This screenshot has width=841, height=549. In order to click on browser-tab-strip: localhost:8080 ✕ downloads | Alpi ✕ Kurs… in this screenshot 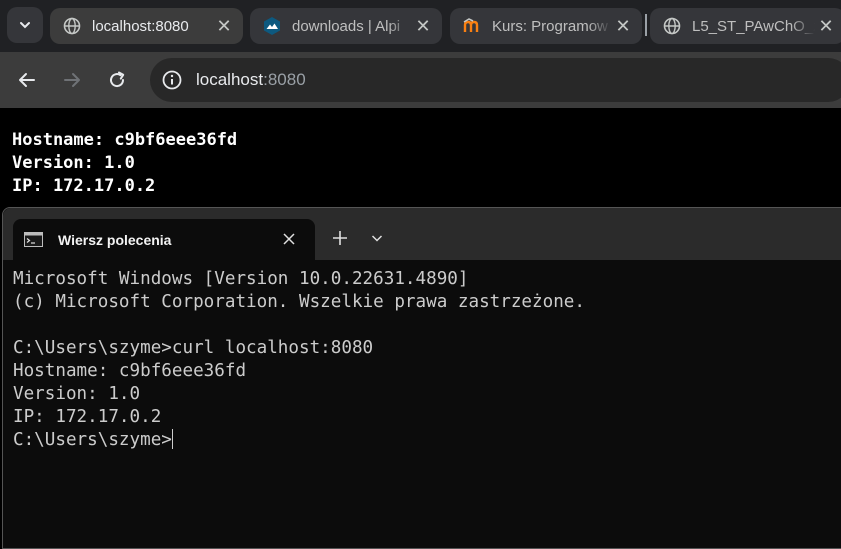, I will do `click(420, 26)`.